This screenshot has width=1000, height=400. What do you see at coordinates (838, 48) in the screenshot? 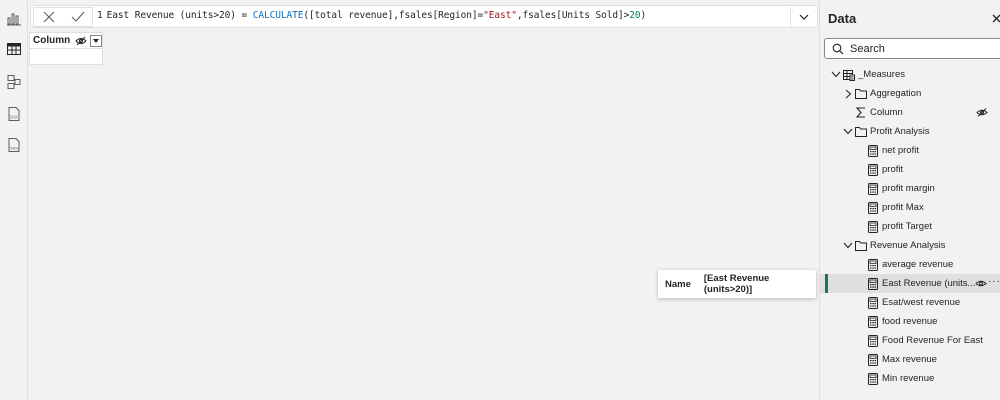
I see `search-icon` at bounding box center [838, 48].